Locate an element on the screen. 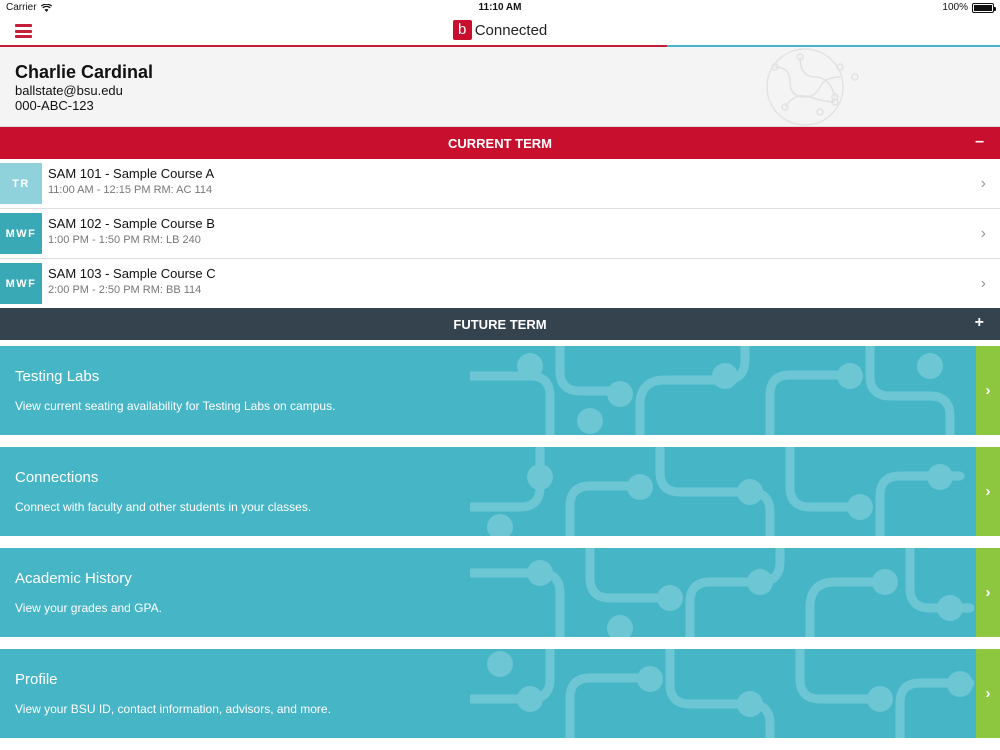 This screenshot has height=750, width=1000. future-term-label: FUTURE TERM is located at coordinates (500, 324).